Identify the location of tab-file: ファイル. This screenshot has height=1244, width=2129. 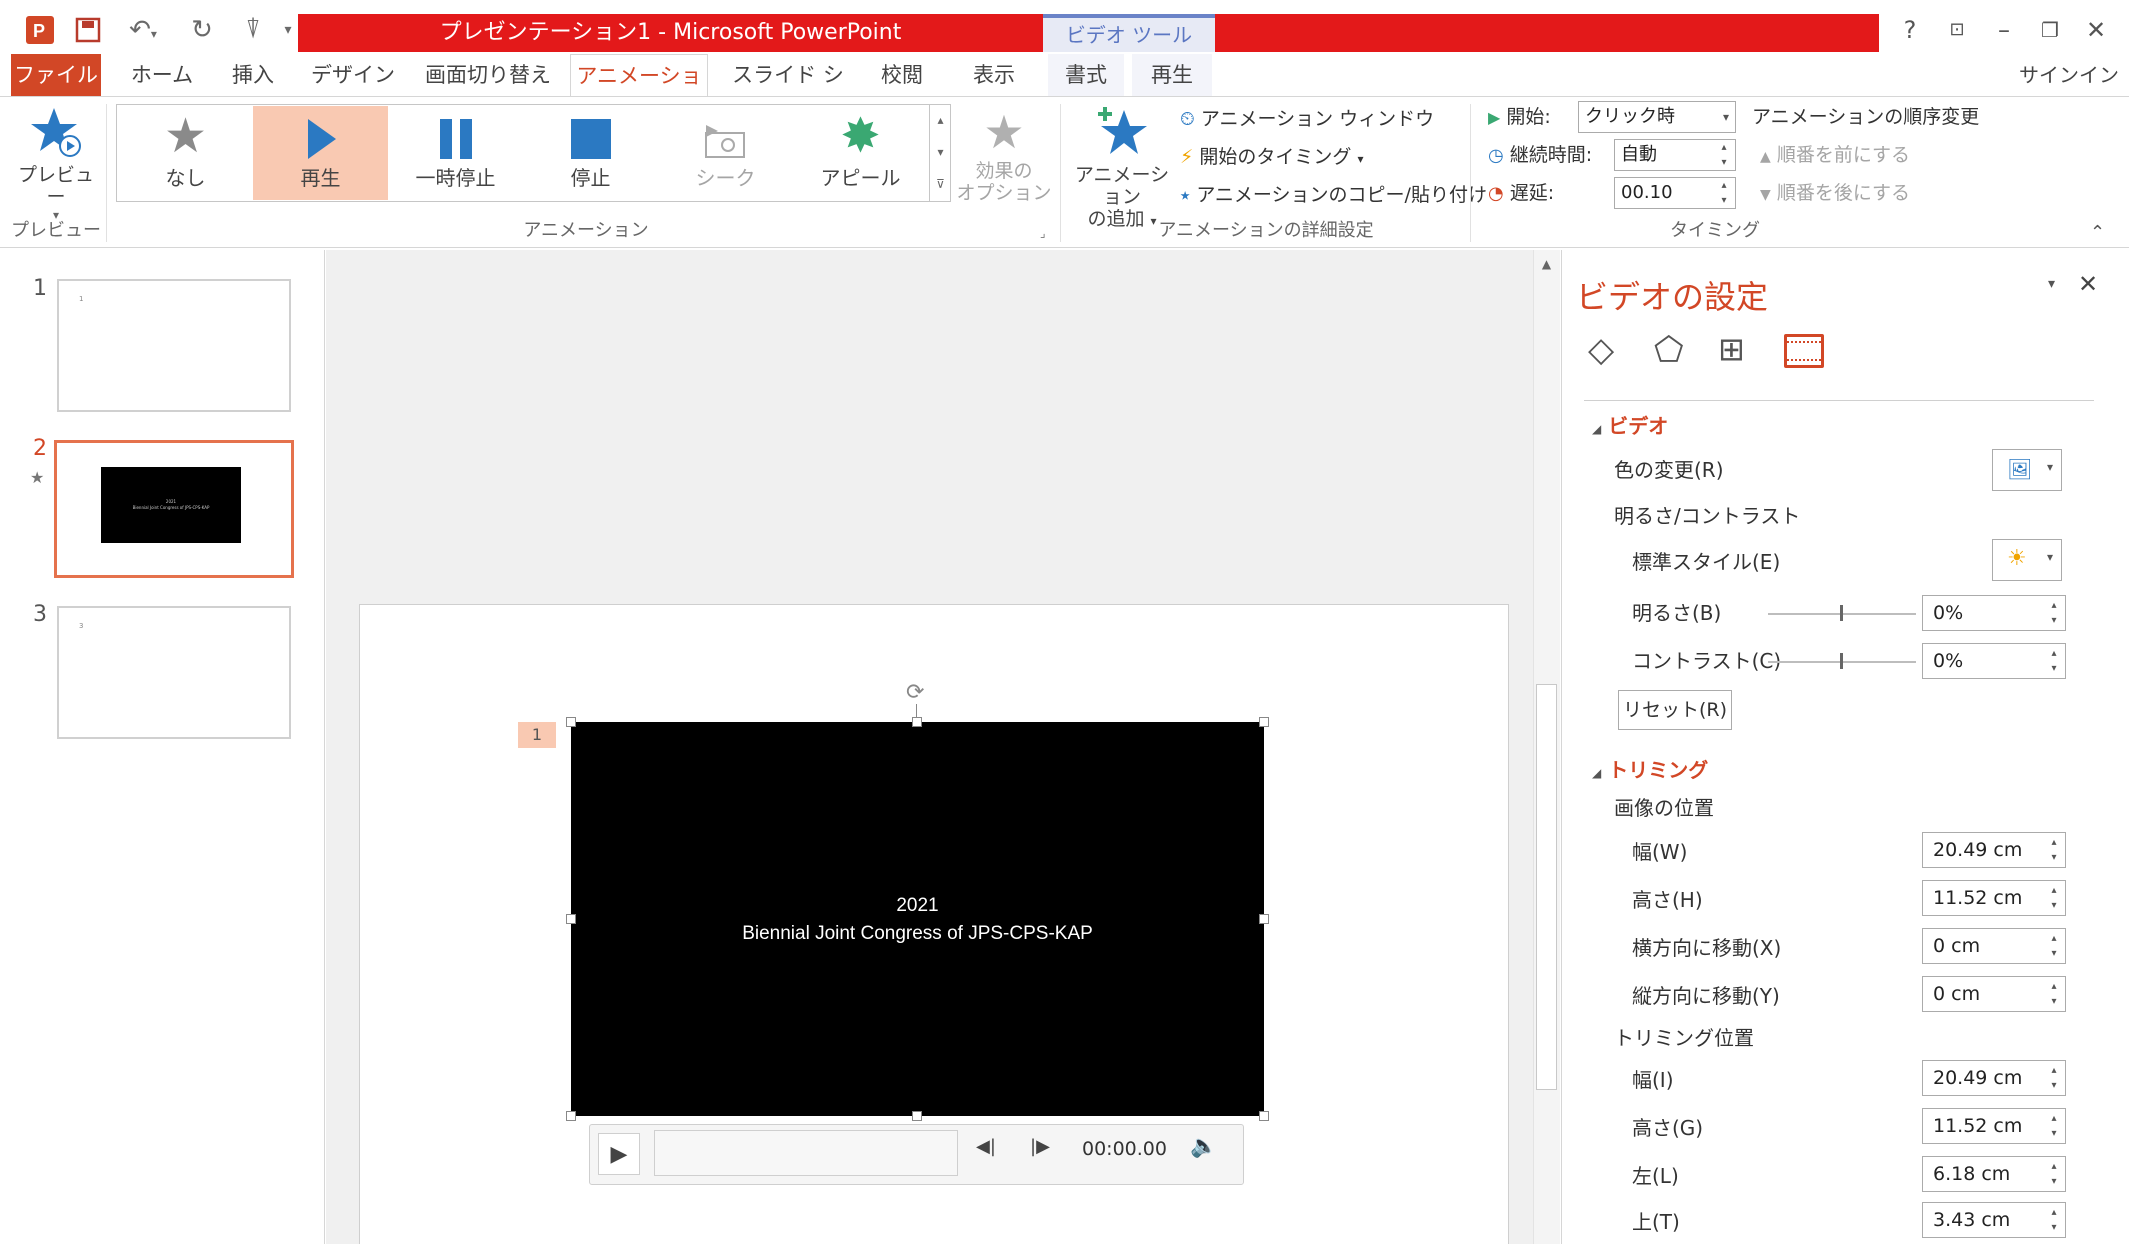
(56, 75).